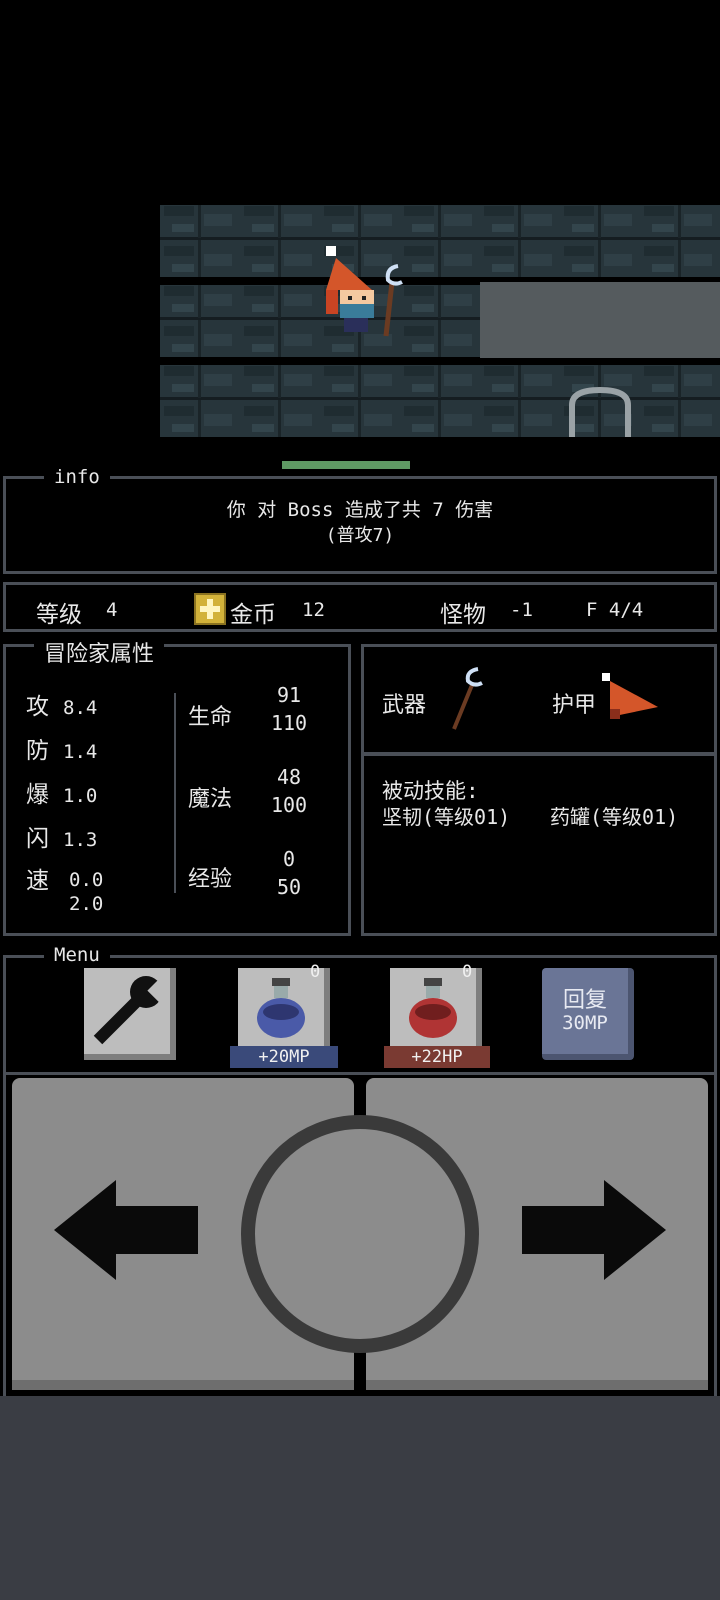 The height and width of the screenshot is (1600, 720). I want to click on message-line-2: (普攻7), so click(360, 535).